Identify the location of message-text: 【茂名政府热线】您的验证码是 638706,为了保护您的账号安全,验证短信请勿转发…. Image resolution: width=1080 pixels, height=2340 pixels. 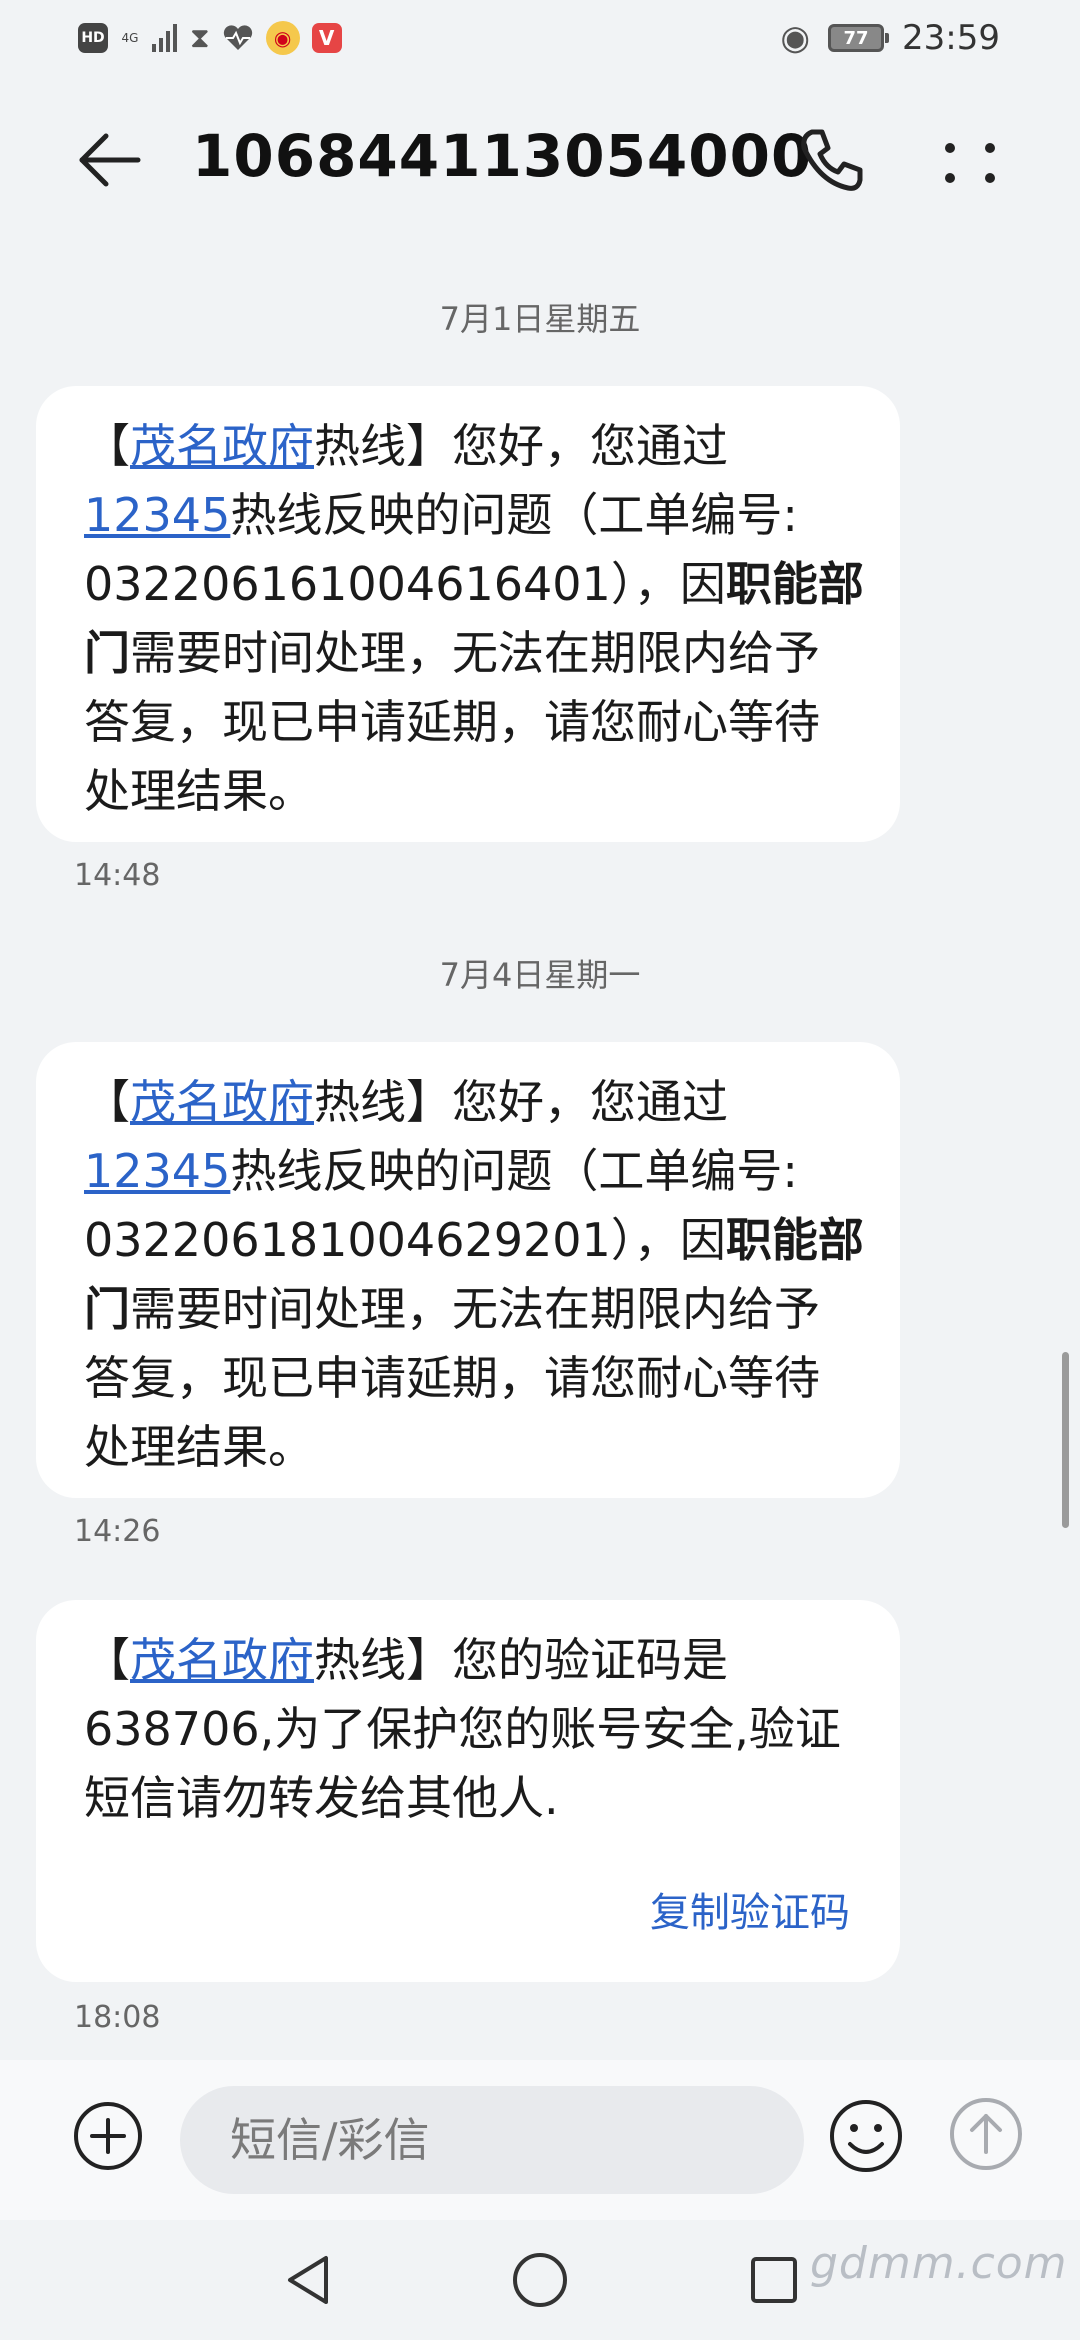
(462, 1729).